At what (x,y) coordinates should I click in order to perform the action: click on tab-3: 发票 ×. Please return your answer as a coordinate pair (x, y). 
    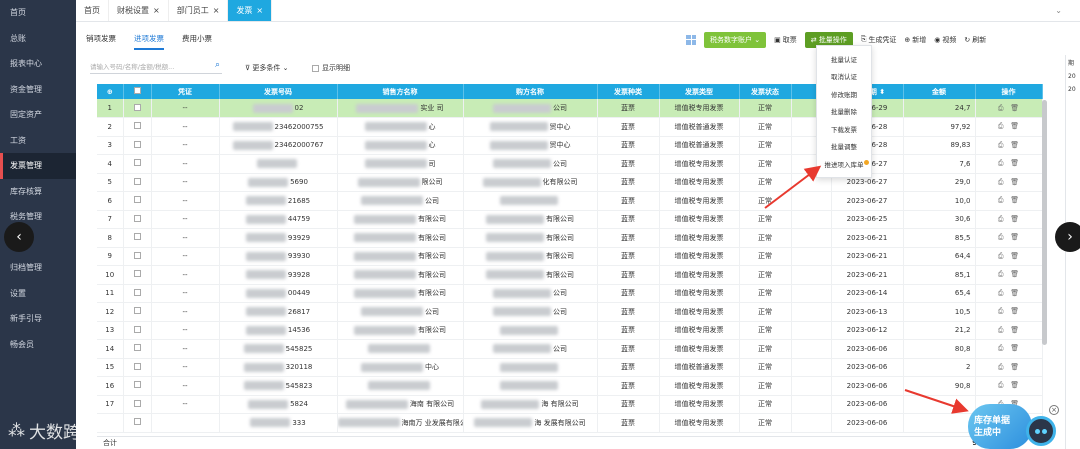
    Looking at the image, I should click on (250, 10).